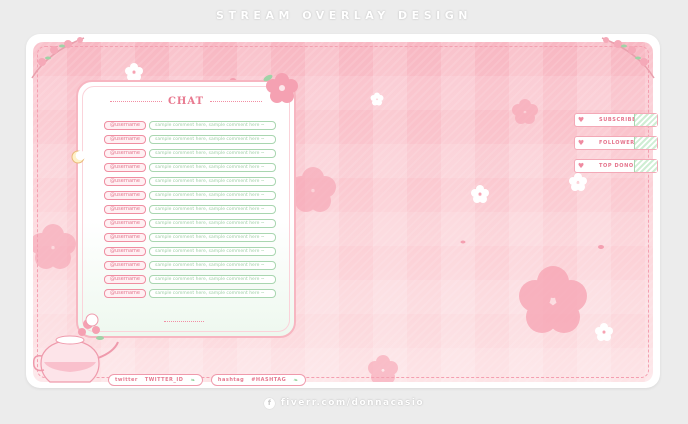  I want to click on subscriber-label: SUBSCRIBER, so click(620, 120).